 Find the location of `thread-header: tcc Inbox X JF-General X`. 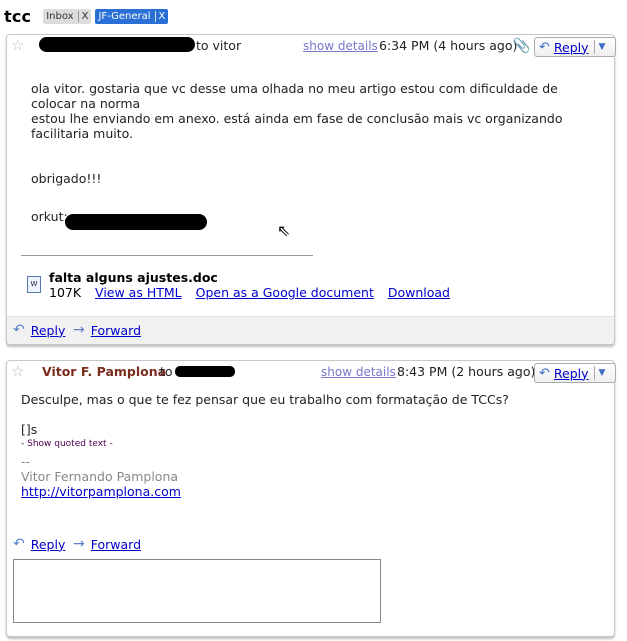

thread-header: tcc Inbox X JF-General X is located at coordinates (86, 16).